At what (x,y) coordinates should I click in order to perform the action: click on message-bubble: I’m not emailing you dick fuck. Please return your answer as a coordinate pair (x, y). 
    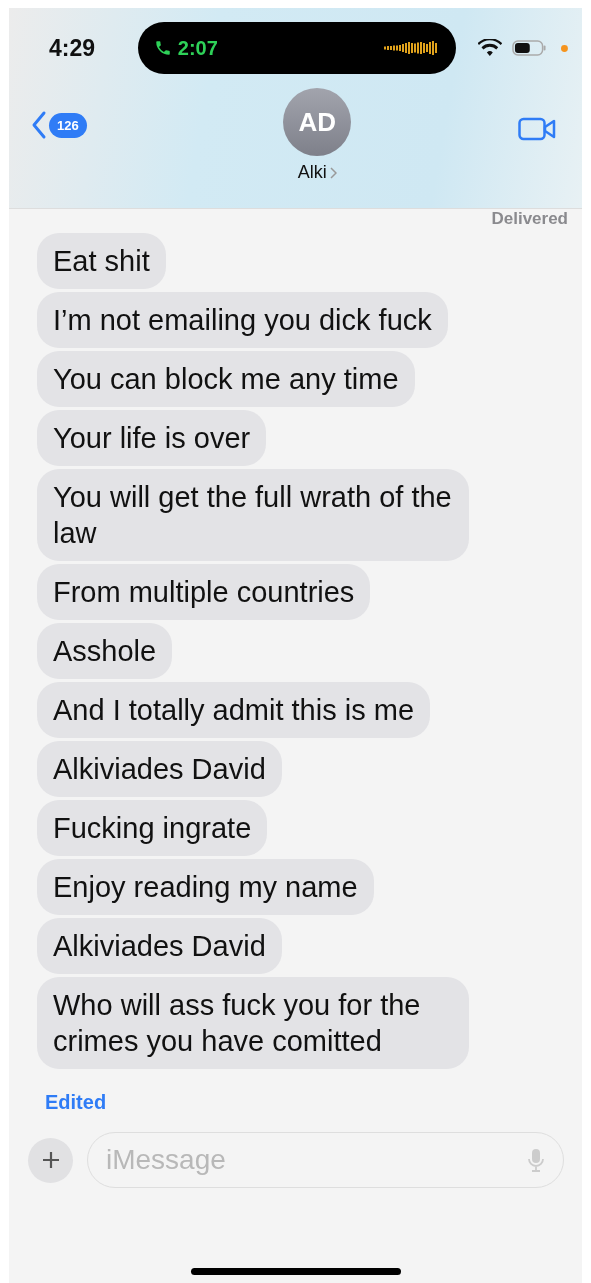
    Looking at the image, I should click on (242, 320).